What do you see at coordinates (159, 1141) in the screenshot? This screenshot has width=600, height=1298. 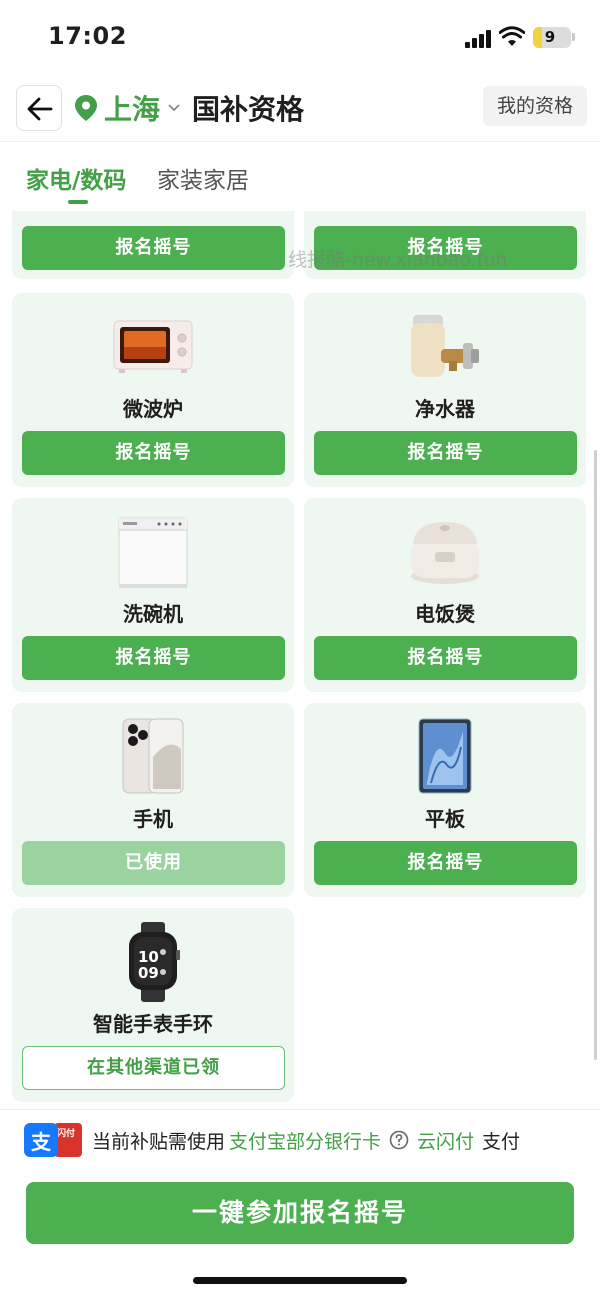 I see `payment-prefix: 当前补贴需使用` at bounding box center [159, 1141].